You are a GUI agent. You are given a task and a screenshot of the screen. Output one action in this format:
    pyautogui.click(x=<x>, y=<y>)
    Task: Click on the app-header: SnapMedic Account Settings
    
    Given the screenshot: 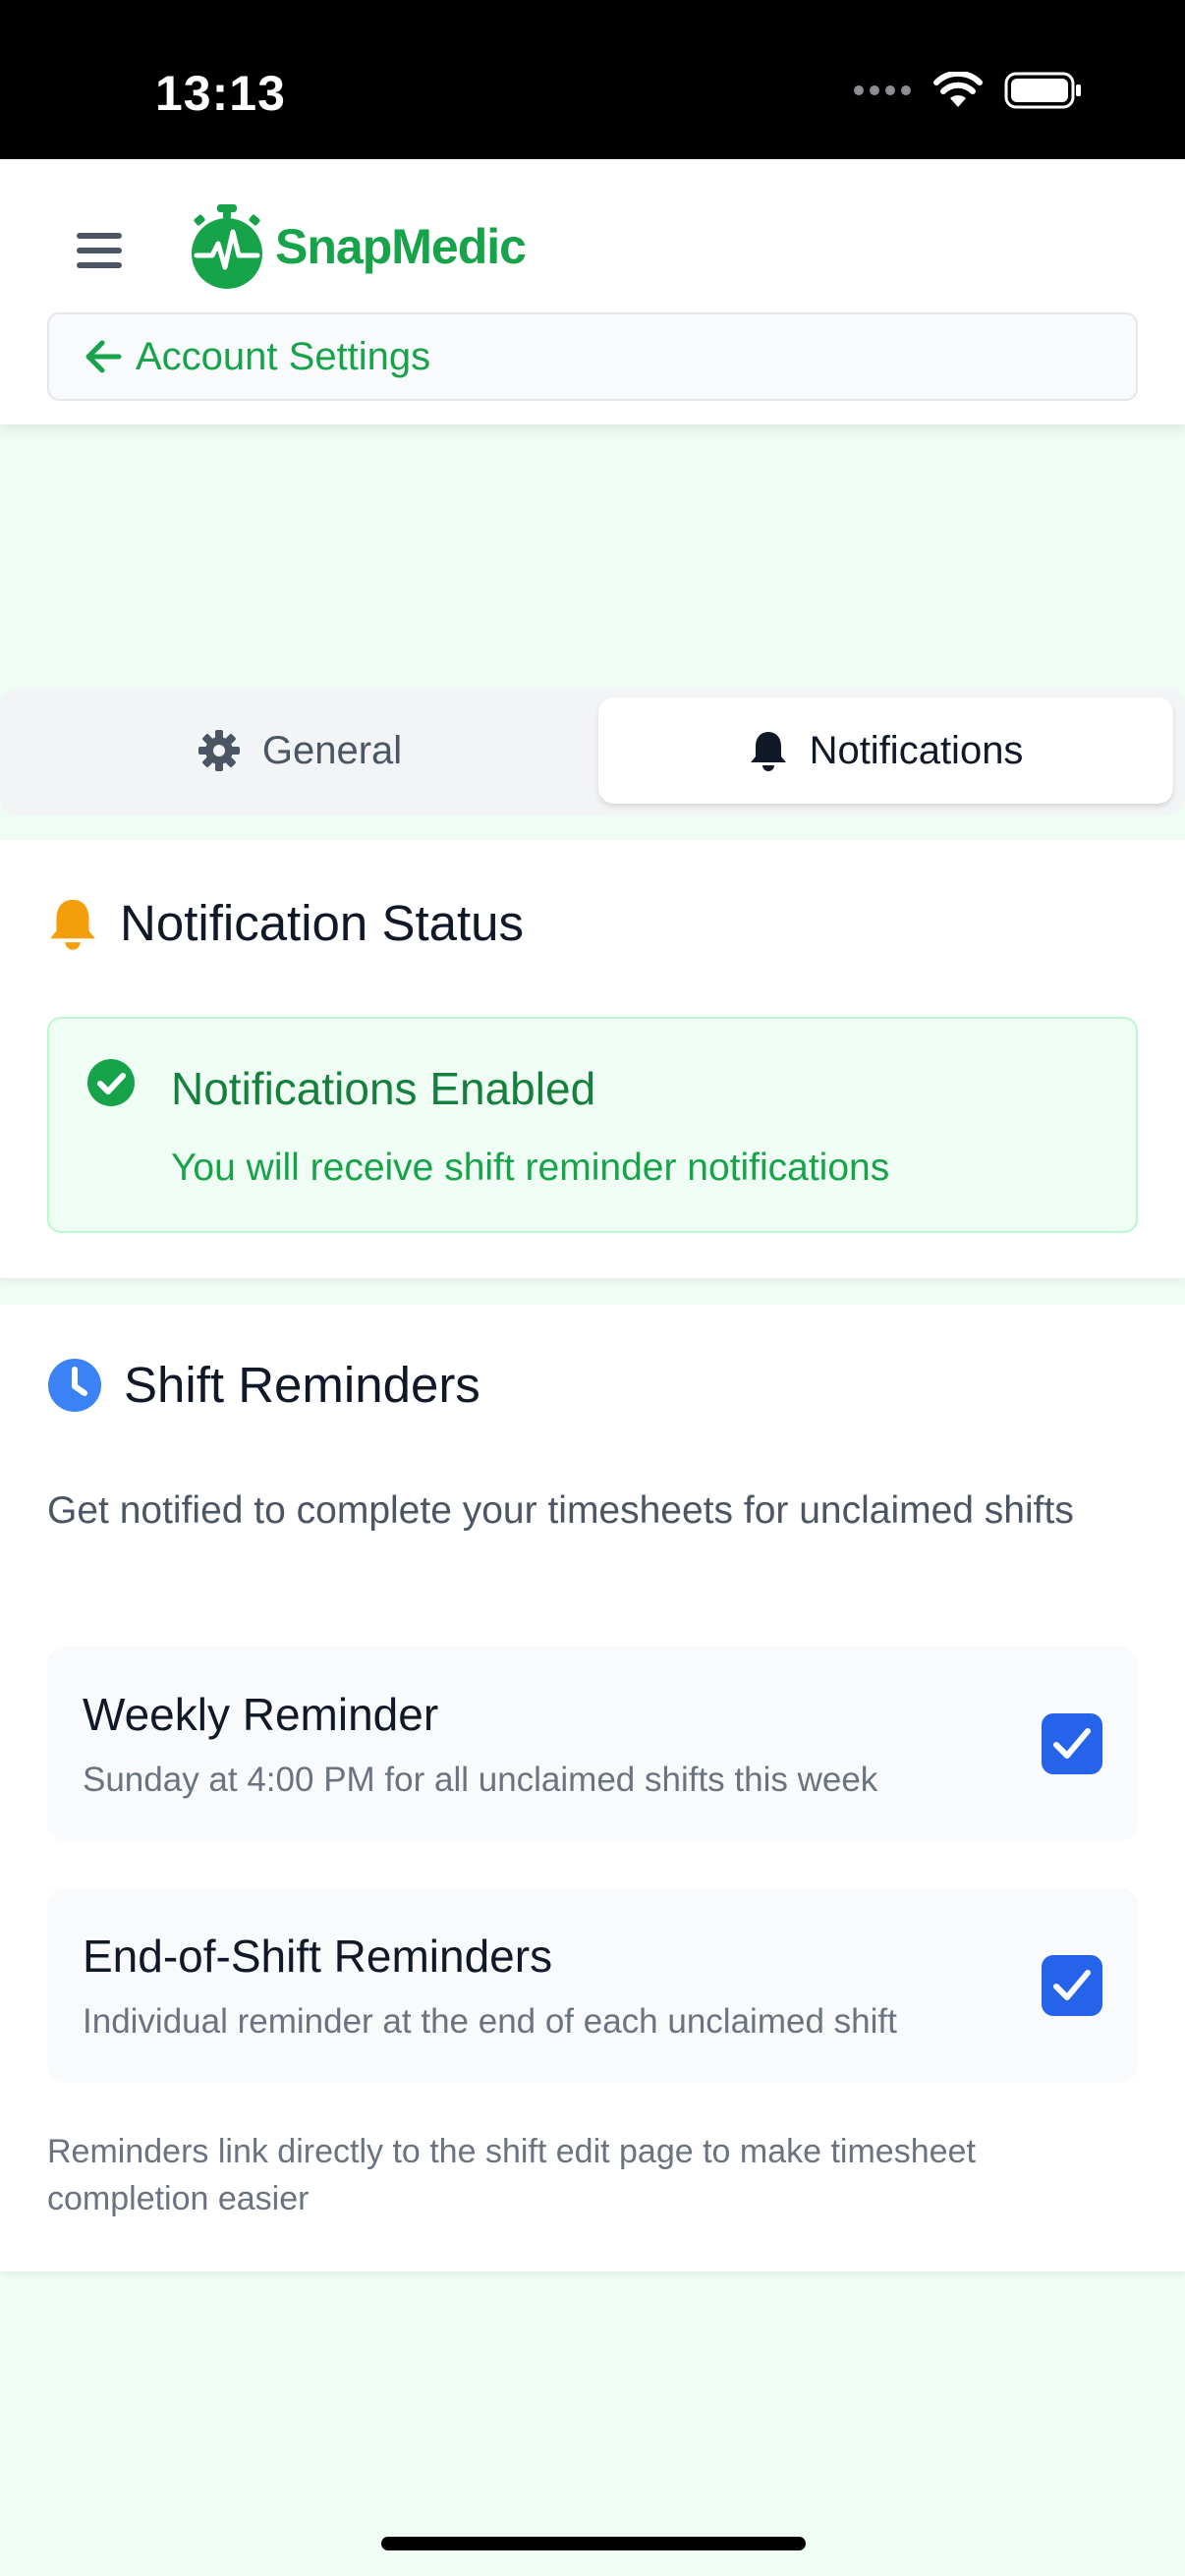 What is the action you would take?
    pyautogui.click(x=592, y=291)
    